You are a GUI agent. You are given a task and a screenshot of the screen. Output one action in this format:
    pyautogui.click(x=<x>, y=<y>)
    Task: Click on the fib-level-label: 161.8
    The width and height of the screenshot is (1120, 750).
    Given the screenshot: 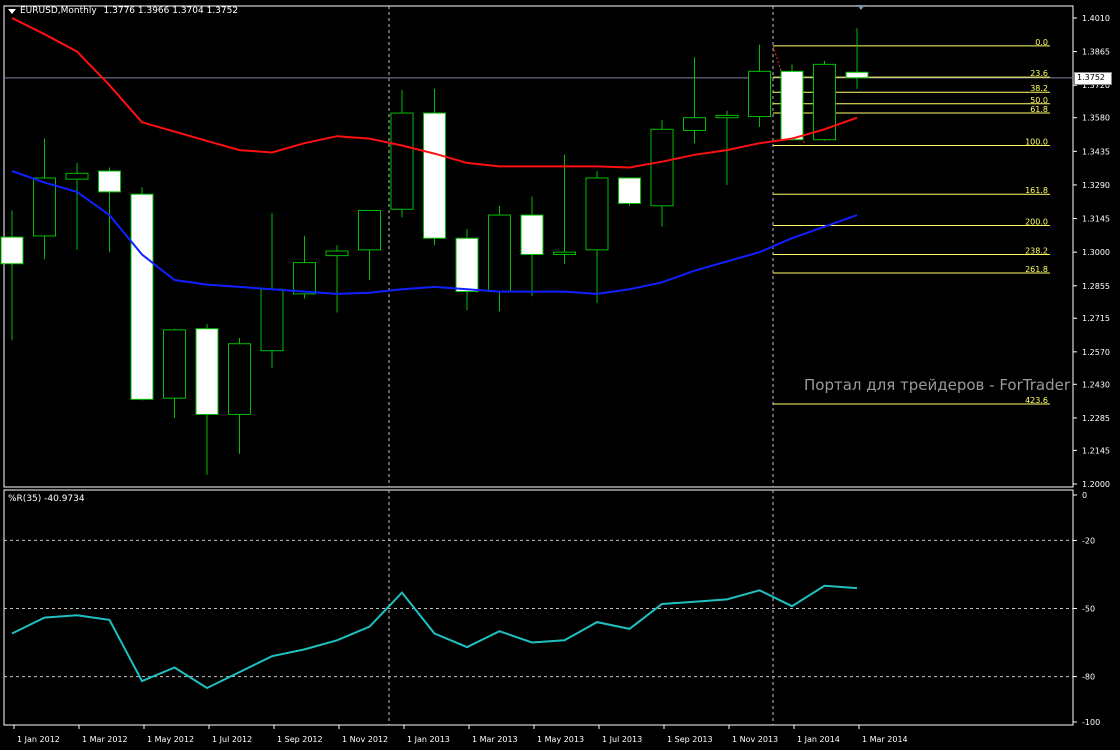 What is the action you would take?
    pyautogui.click(x=1036, y=190)
    